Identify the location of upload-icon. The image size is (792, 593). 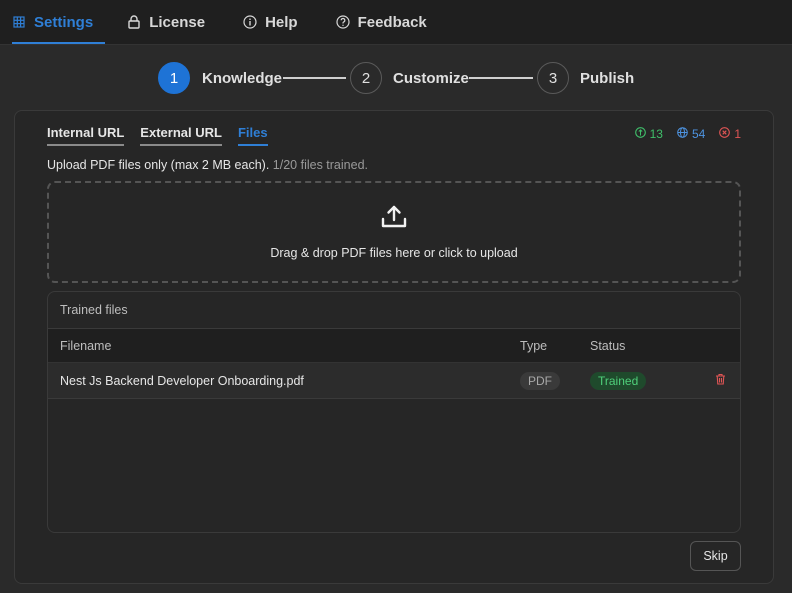
(394, 219).